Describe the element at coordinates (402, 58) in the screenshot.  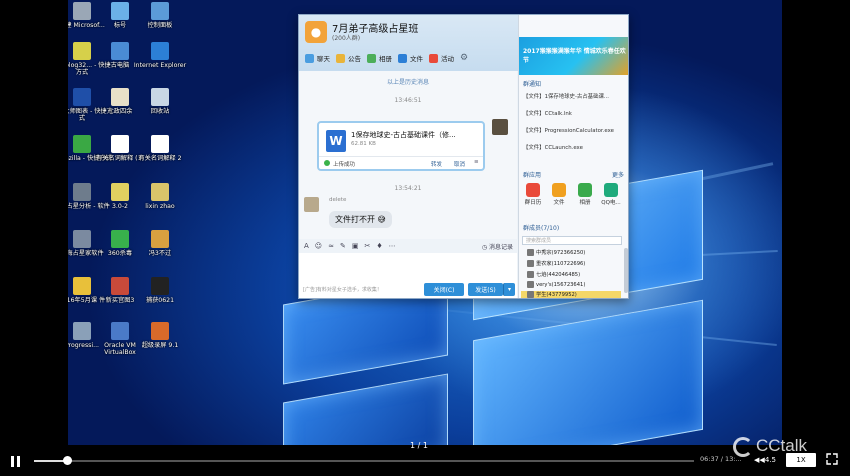
I see `folder-icon` at that location.